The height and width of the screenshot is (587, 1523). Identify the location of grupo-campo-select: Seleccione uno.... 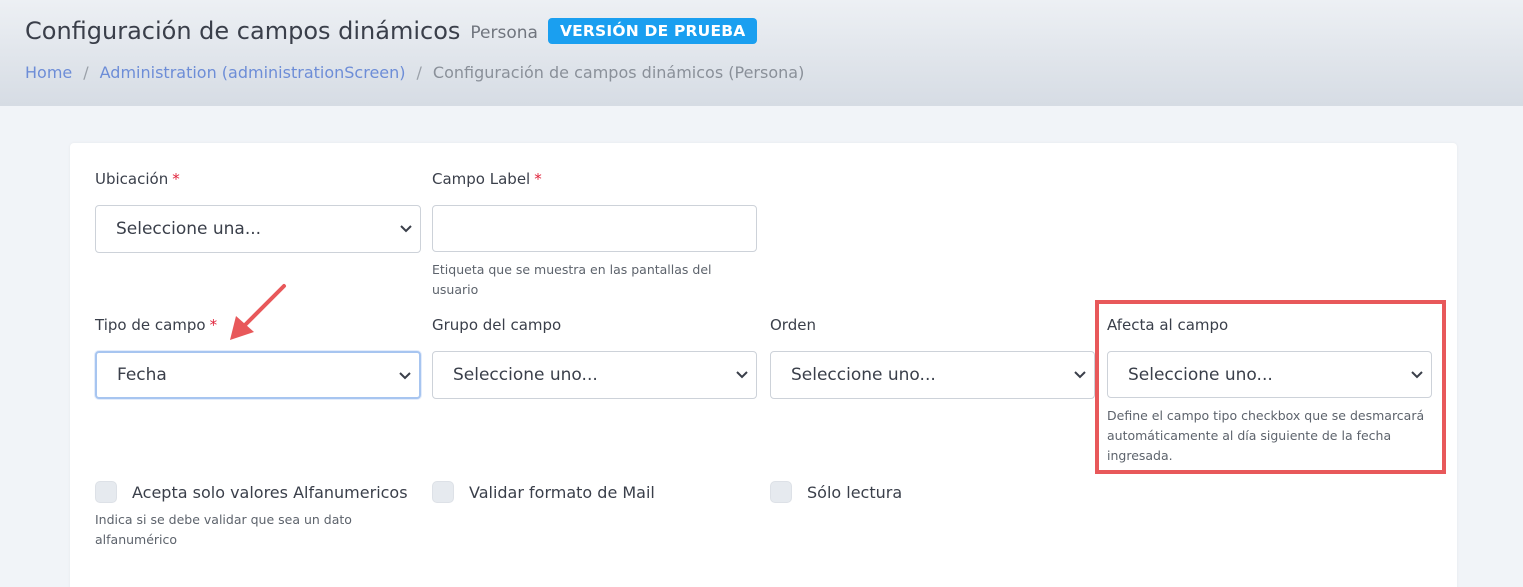
(594, 375).